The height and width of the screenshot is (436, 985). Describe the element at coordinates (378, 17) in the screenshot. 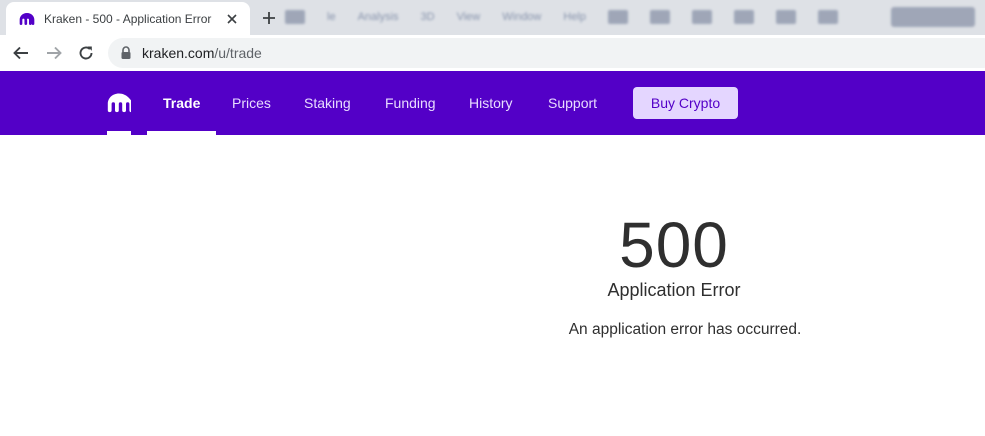

I see `background-menu-item: Analysis` at that location.